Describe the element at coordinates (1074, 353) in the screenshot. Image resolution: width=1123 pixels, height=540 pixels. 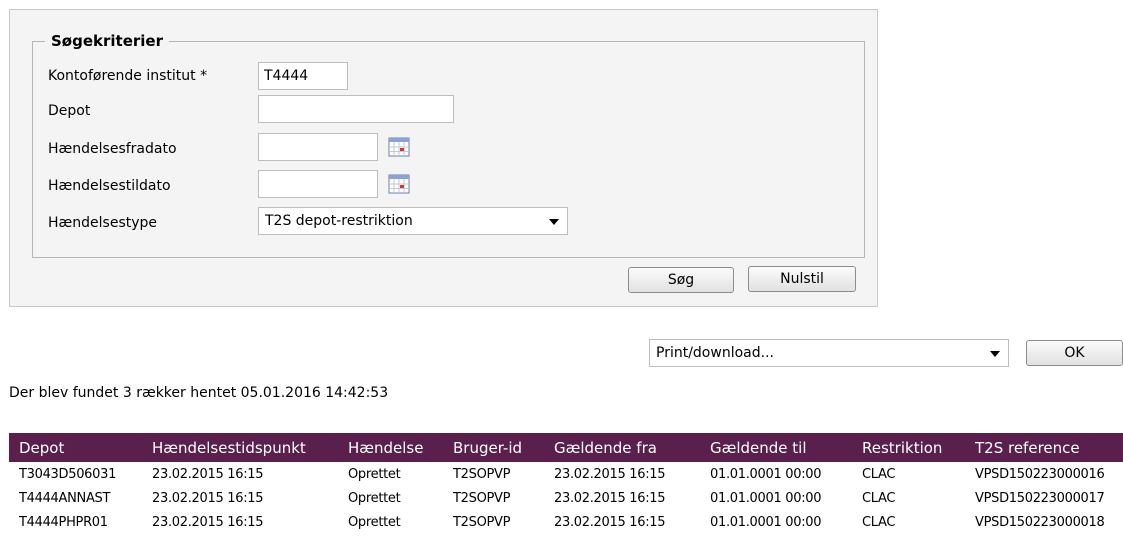
I see `ok-button: OK` at that location.